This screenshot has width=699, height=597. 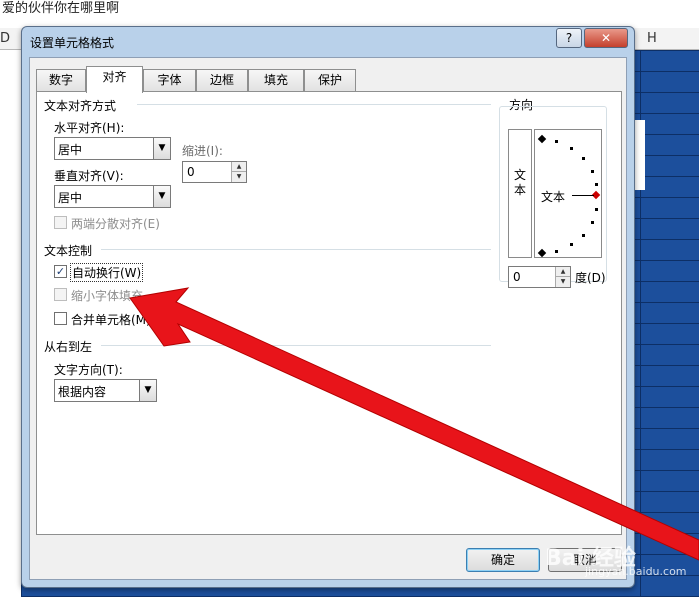 I want to click on column-h-header: H, so click(x=652, y=38).